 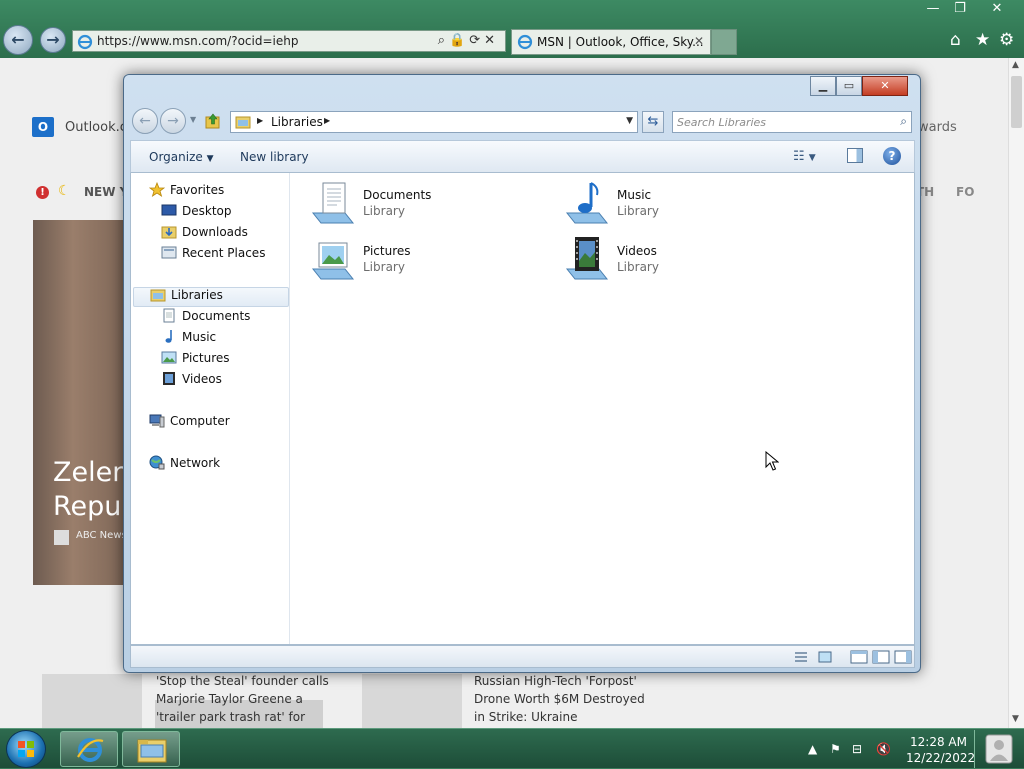 I want to click on clock-date: 12/22/2022, so click(x=940, y=758).